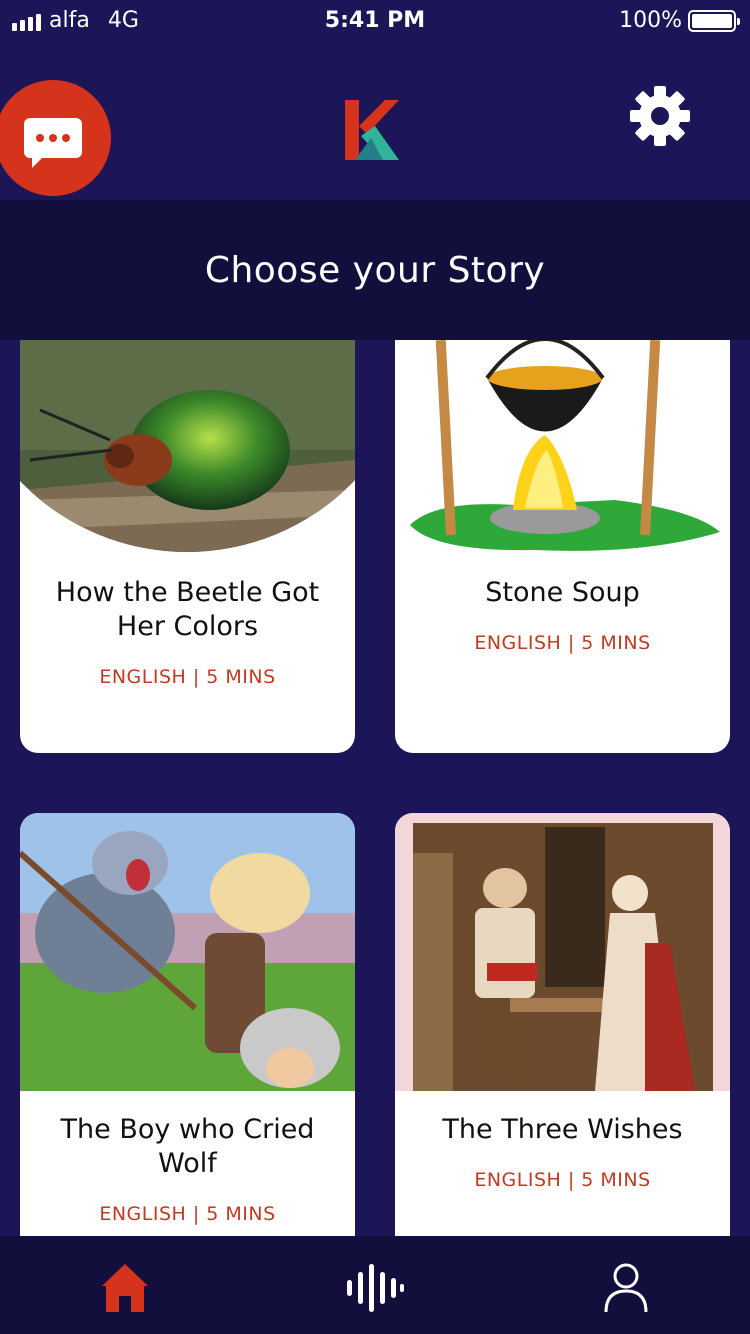 This screenshot has height=1334, width=750. I want to click on story-card-boy-wolf: The Boy who Cried Wolf ENGLISH | 5 MINS, so click(187, 1024).